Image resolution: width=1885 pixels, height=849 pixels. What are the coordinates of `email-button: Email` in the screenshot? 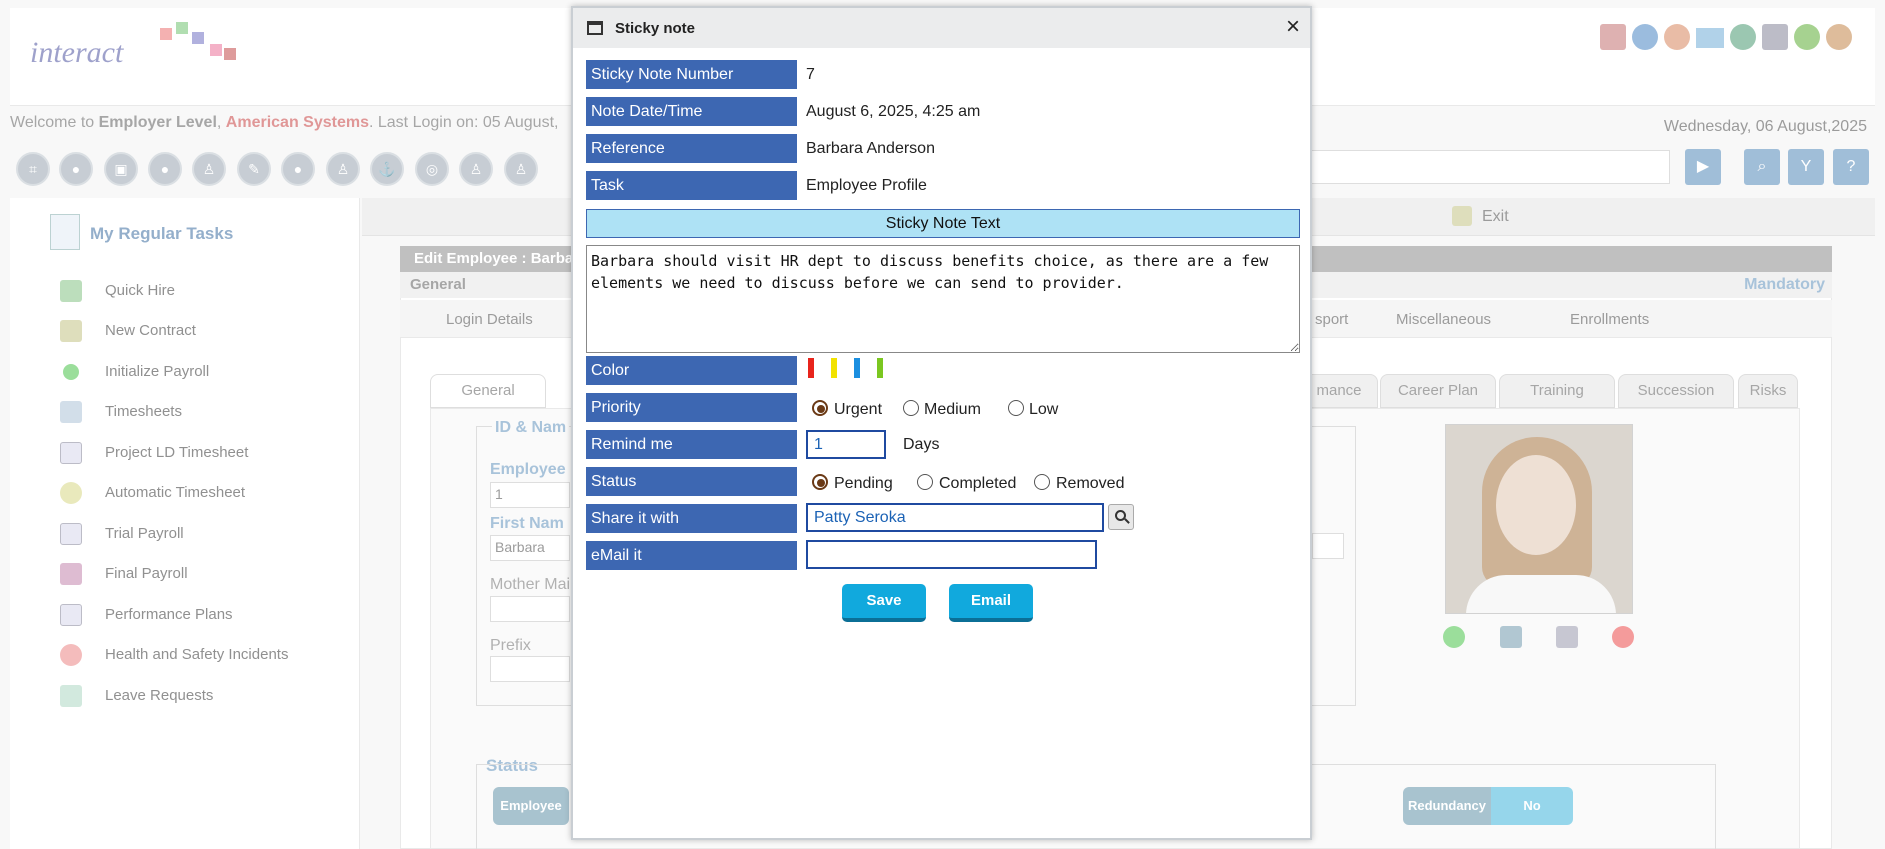 It's located at (991, 603).